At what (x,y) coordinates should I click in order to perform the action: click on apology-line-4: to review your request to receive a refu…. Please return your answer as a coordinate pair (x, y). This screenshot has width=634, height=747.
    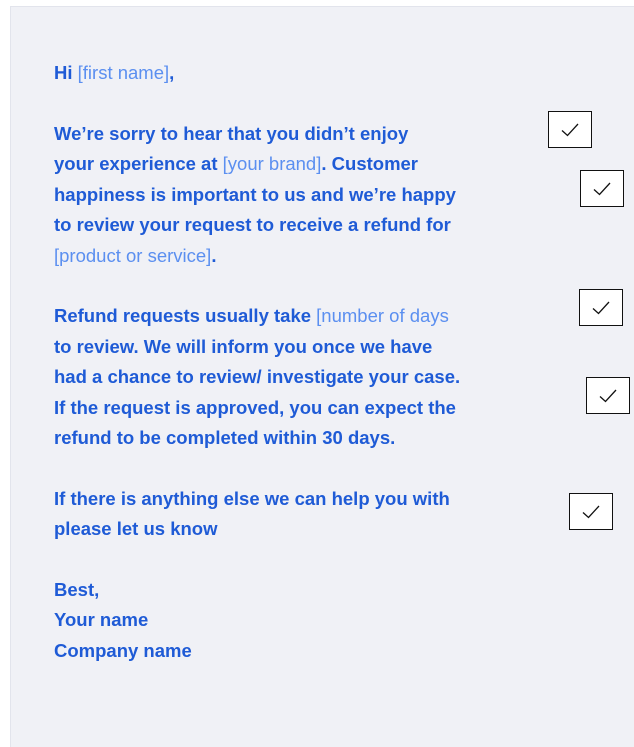
    Looking at the image, I should click on (252, 224).